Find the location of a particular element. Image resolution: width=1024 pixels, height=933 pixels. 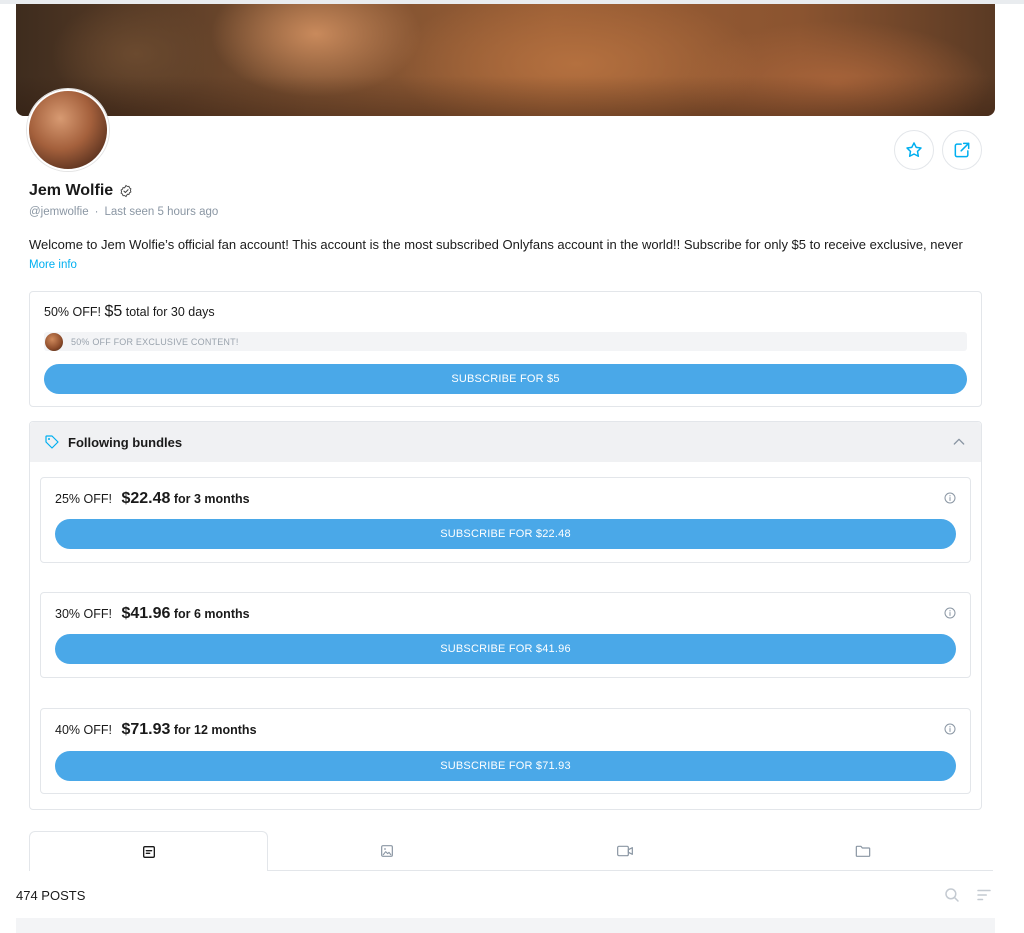

profile-name-row: Jem Wolfie is located at coordinates (81, 191).